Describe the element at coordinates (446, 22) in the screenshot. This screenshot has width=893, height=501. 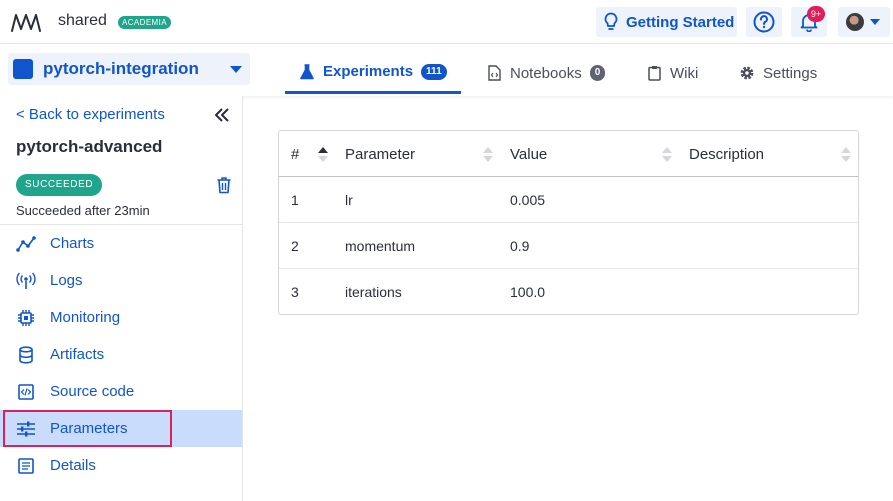
I see `top-bar: shared ACADEMIA Getting Started 9+` at that location.